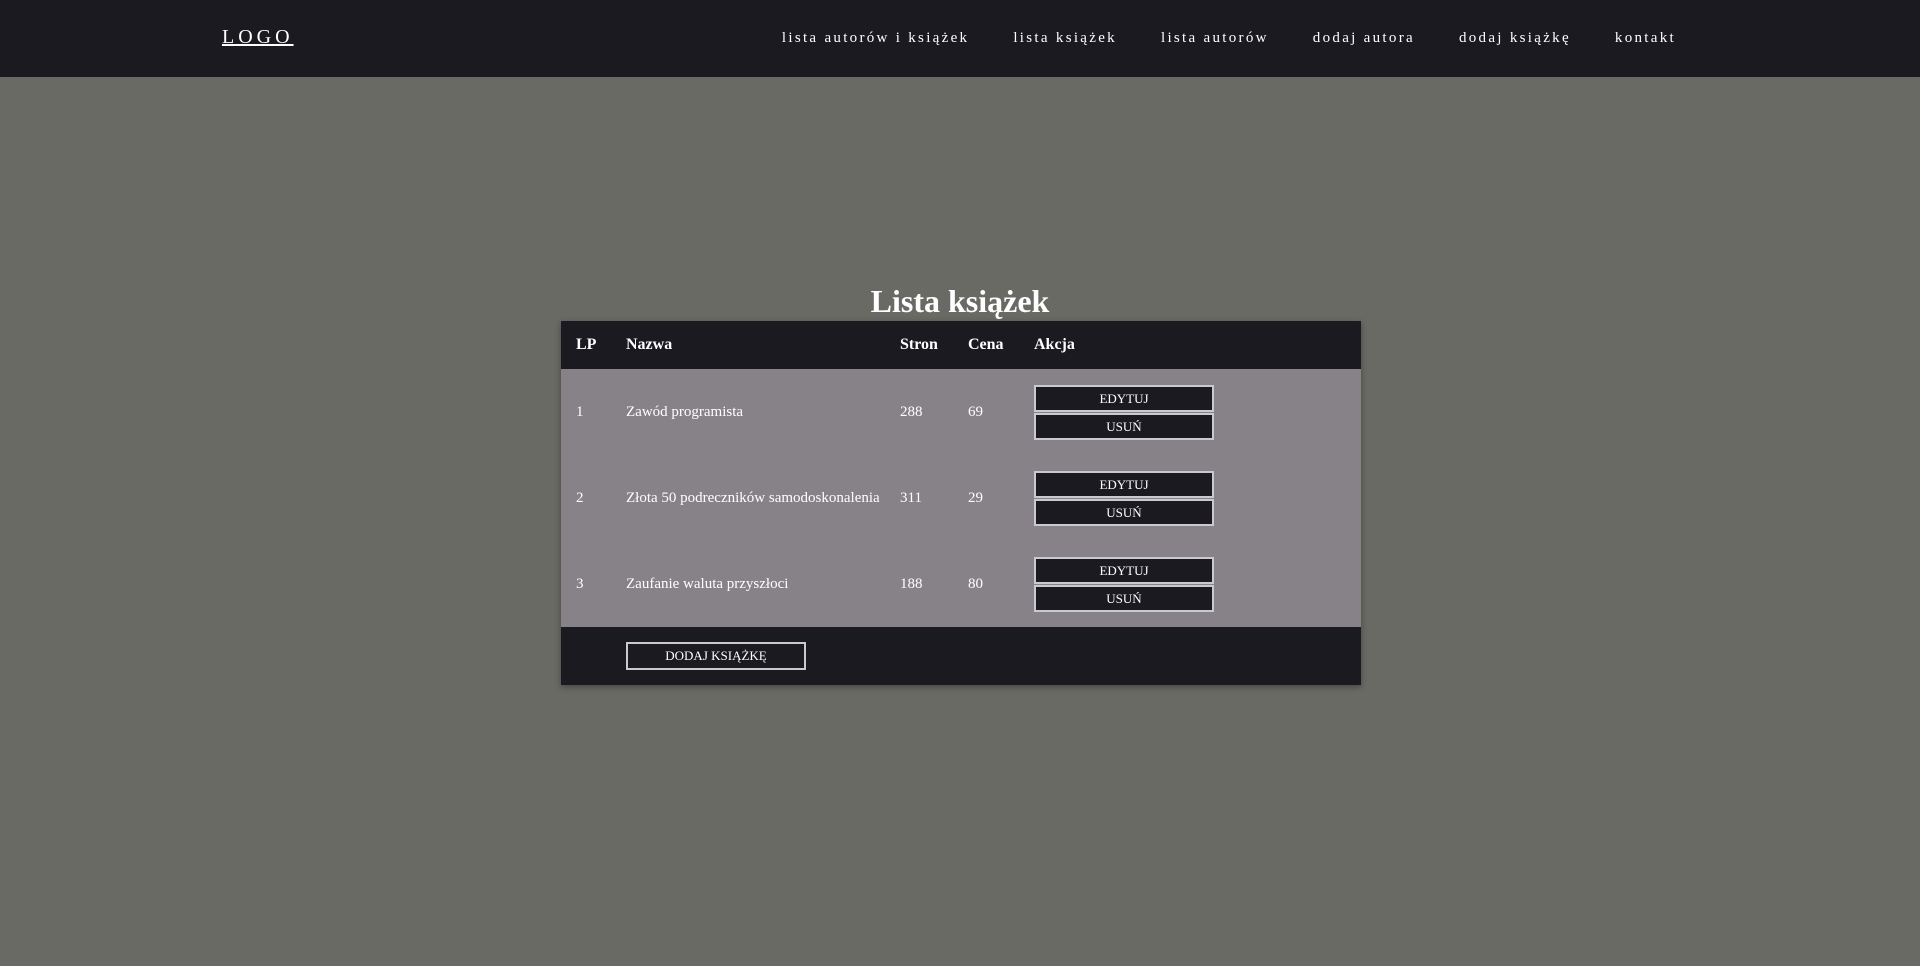 The image size is (1920, 966). What do you see at coordinates (875, 38) in the screenshot?
I see `nav-link-authors-and-books: lista autorów i książek` at bounding box center [875, 38].